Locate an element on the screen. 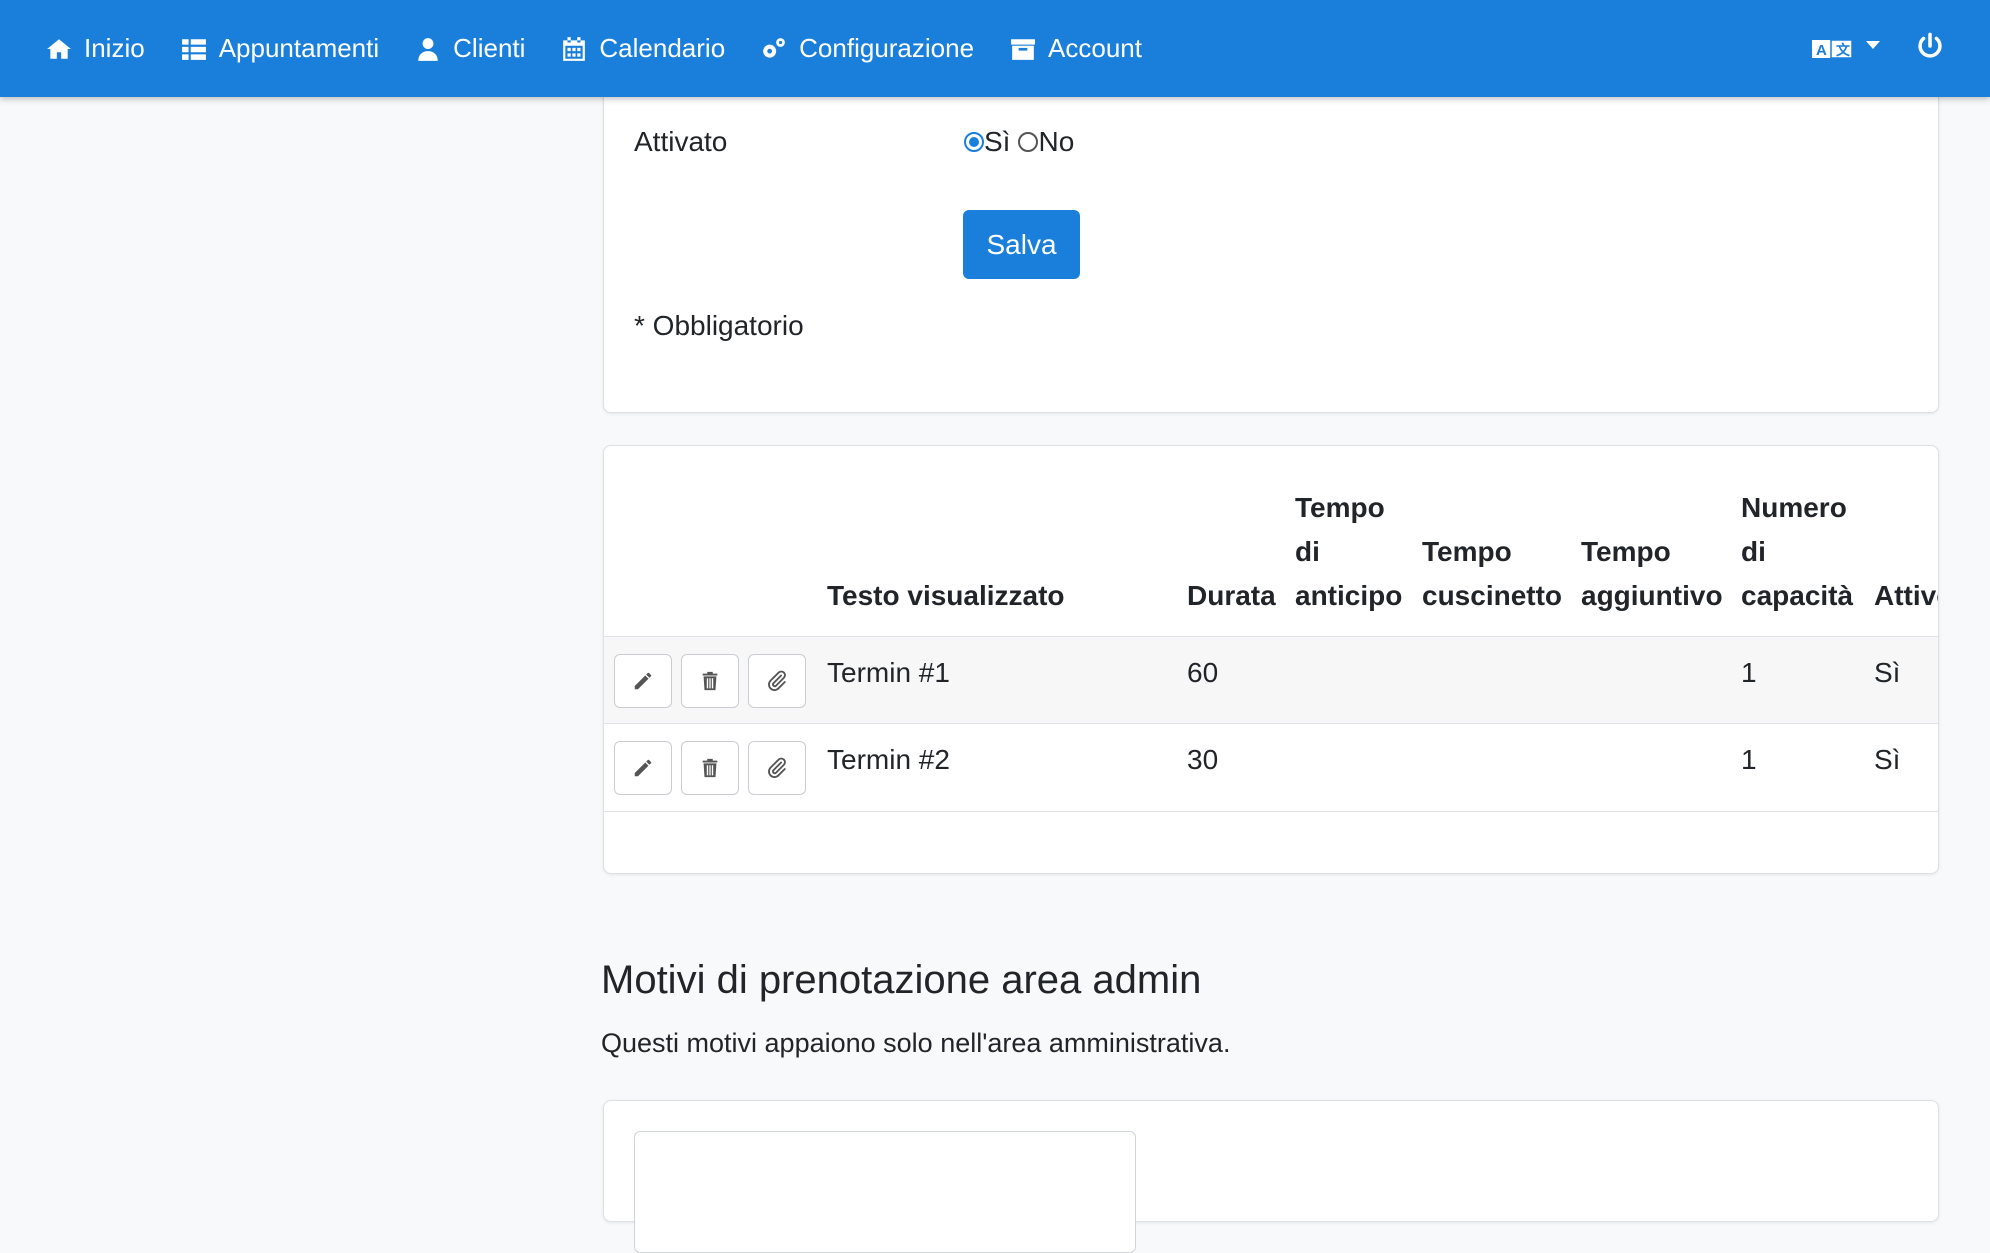 The height and width of the screenshot is (1253, 1990). svg-text: 文 is located at coordinates (1843, 50).